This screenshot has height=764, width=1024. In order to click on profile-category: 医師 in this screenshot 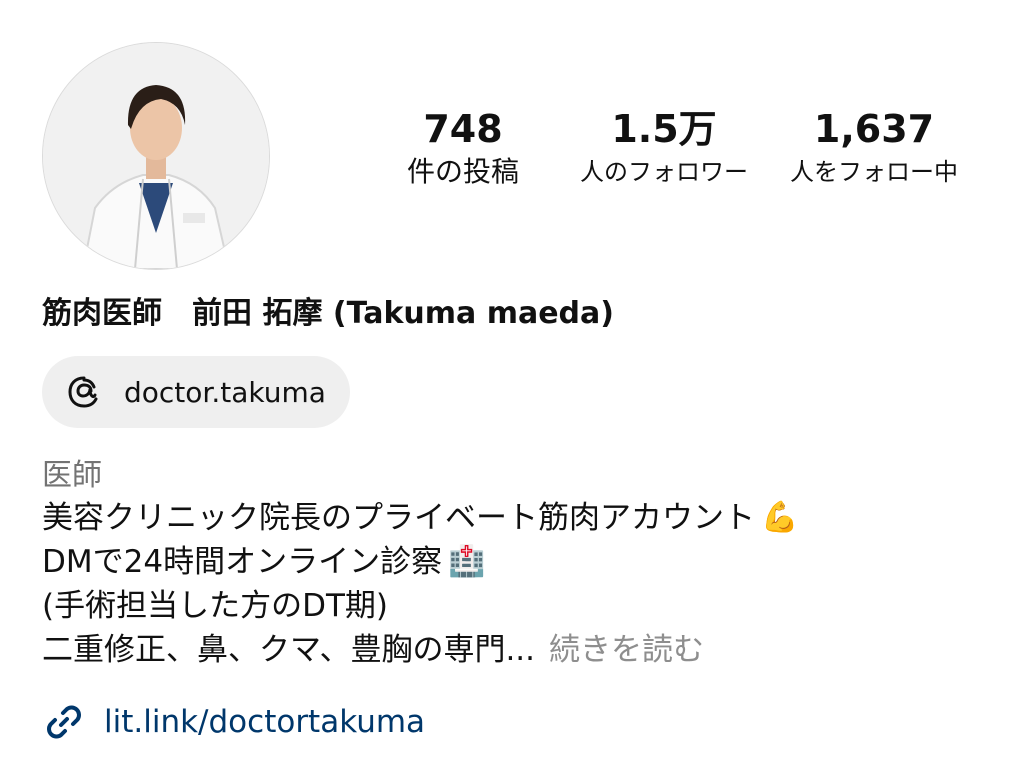, I will do `click(72, 475)`.